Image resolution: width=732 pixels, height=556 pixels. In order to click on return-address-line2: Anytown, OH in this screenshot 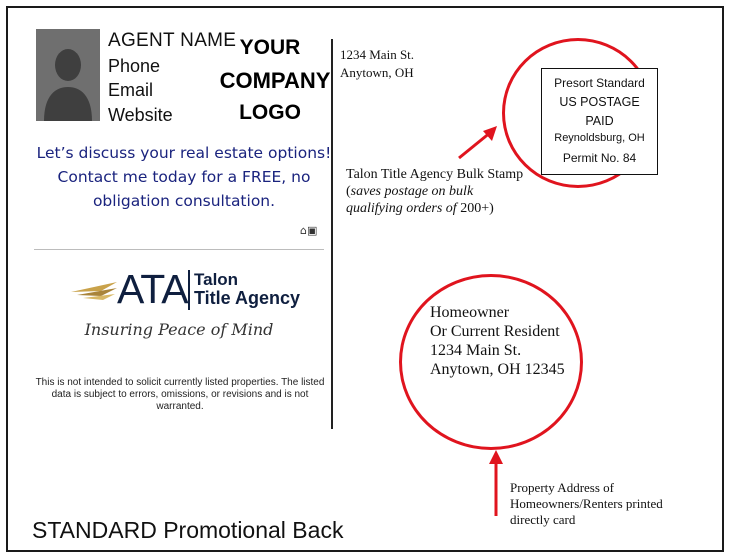, I will do `click(377, 72)`.